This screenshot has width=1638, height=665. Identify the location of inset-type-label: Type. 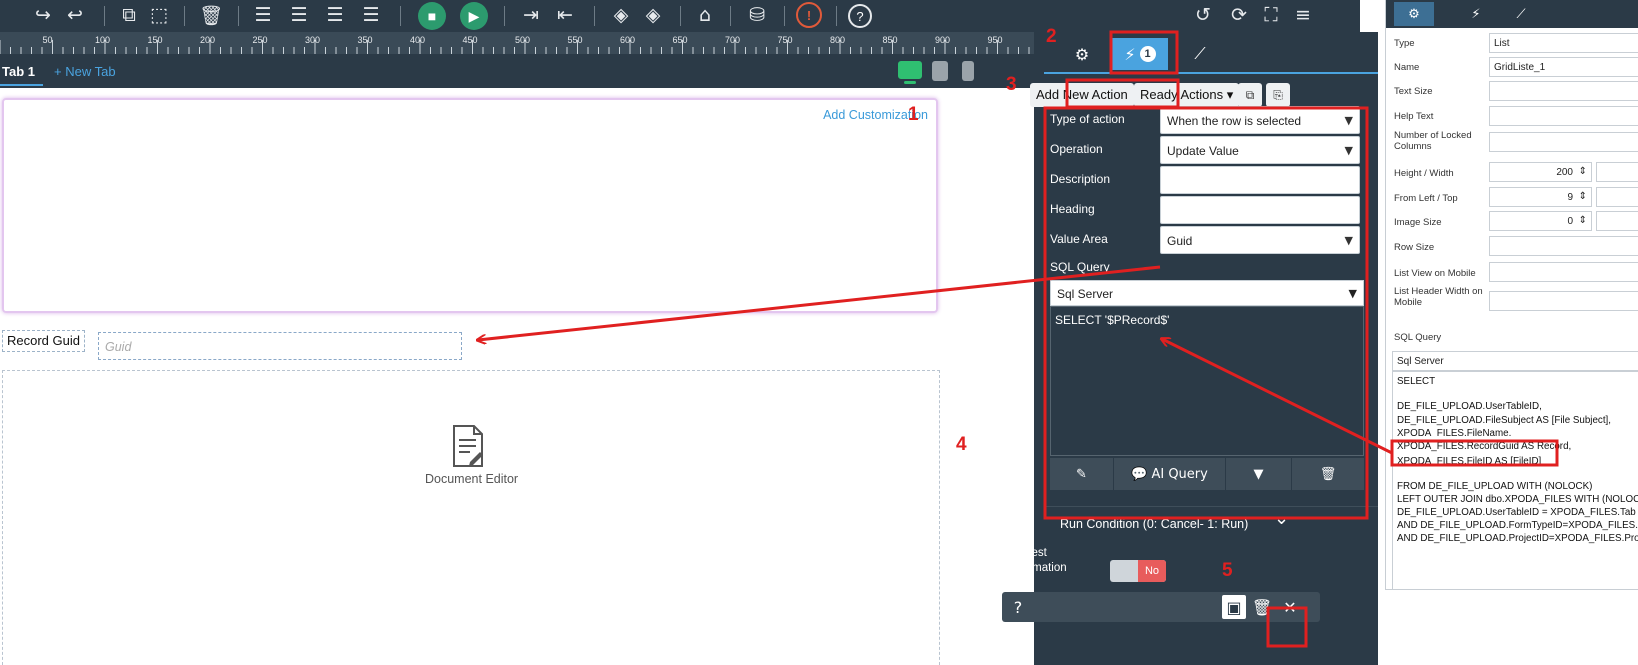
(1404, 43).